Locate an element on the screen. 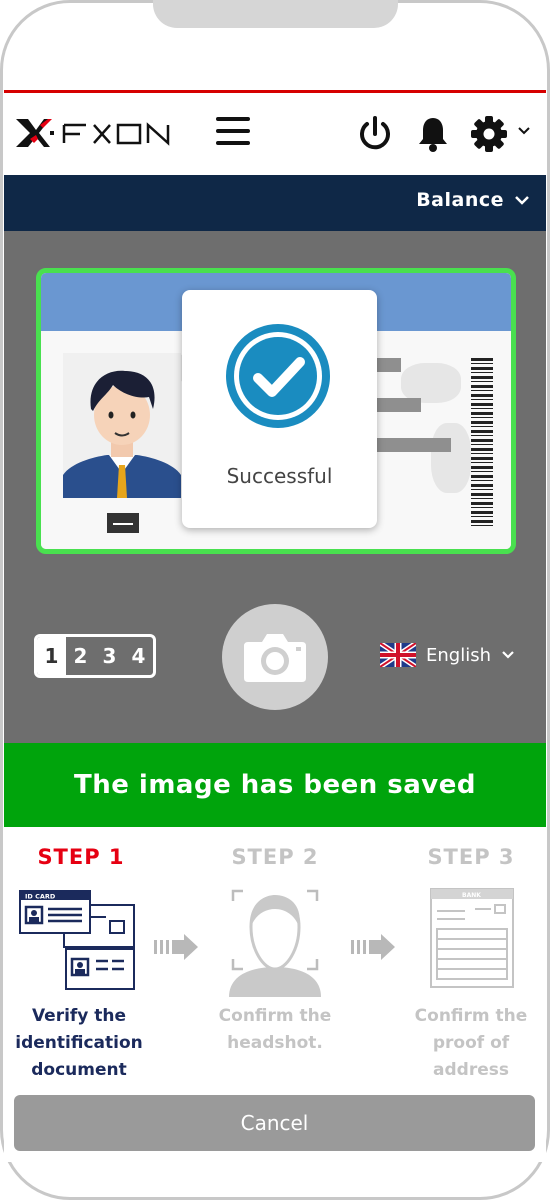 The height and width of the screenshot is (1200, 550). bank-statement-icon: BANK is located at coordinates (472, 938).